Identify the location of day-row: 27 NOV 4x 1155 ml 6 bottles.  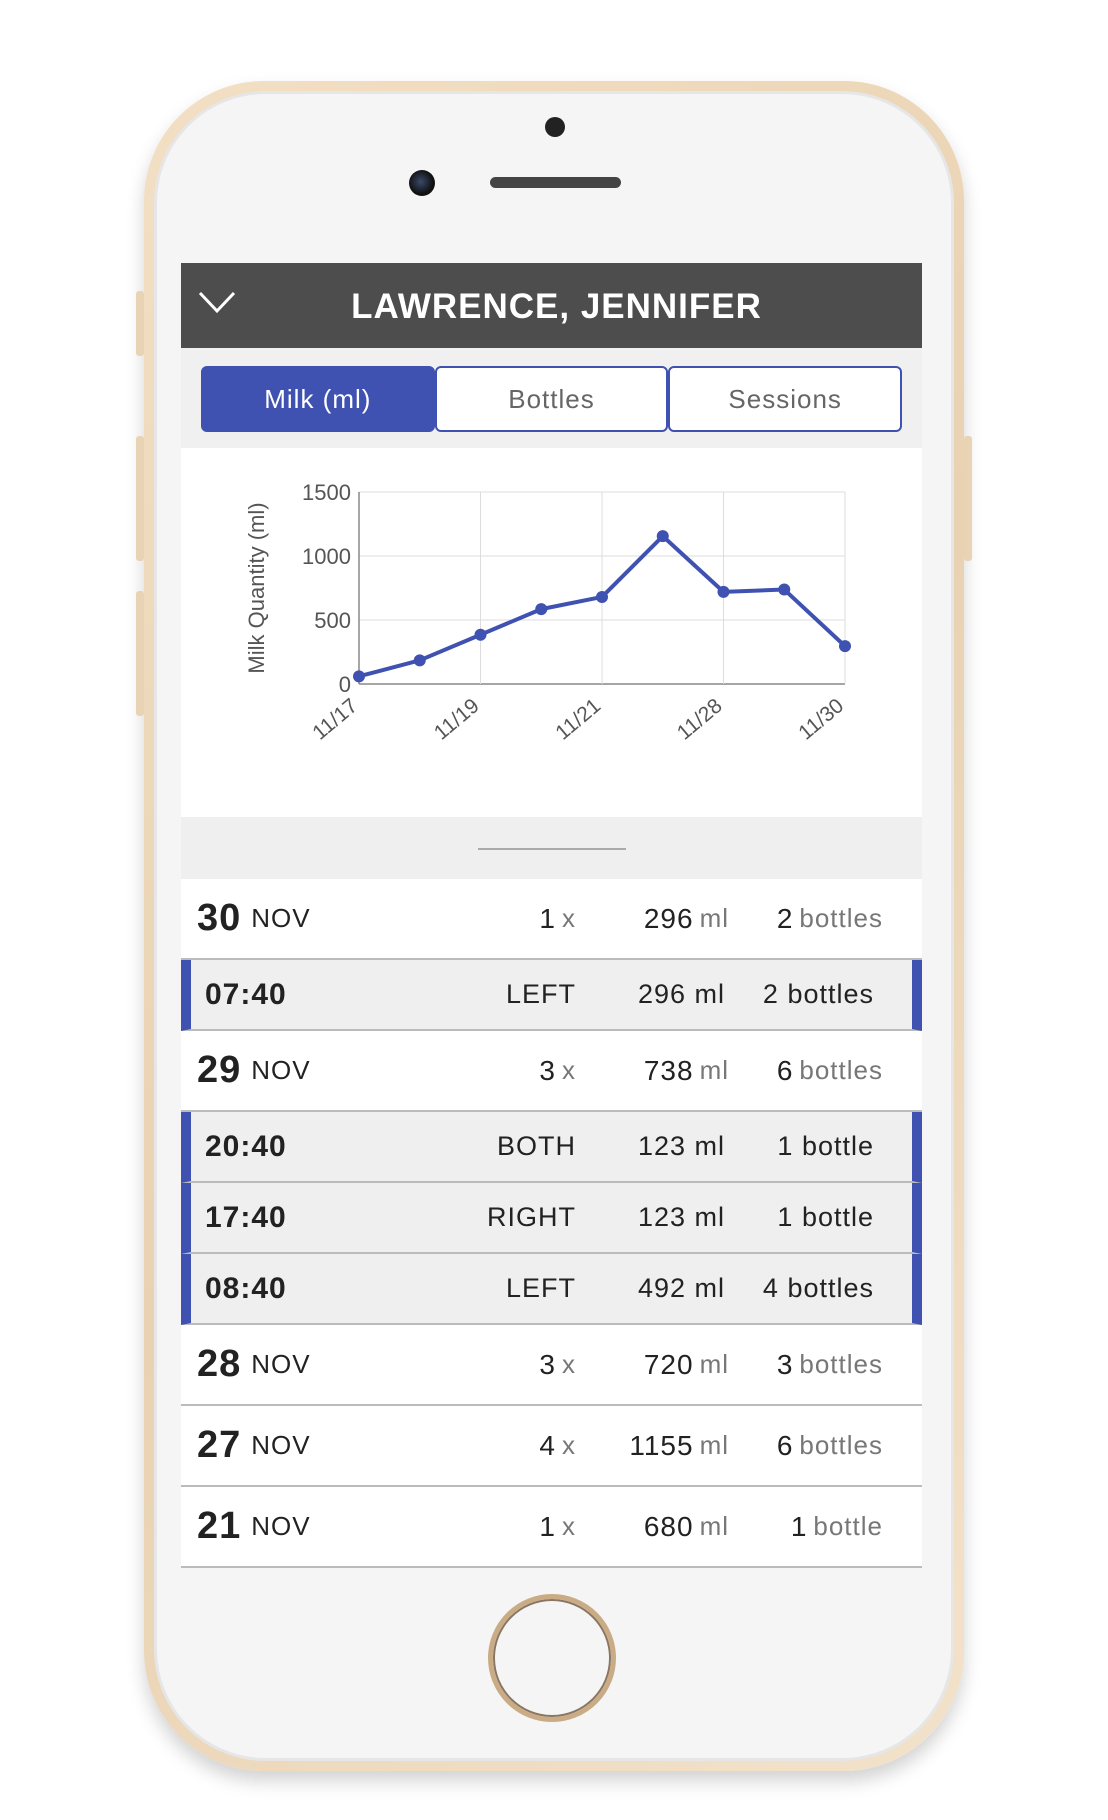
(551, 1446).